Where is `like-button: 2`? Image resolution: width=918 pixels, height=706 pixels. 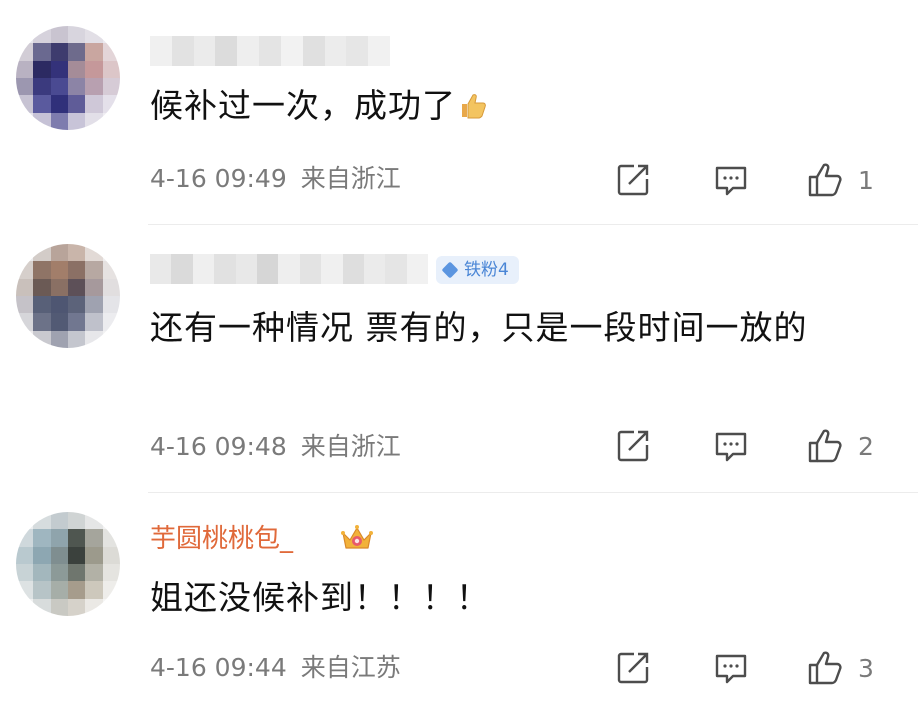
like-button: 2 is located at coordinates (840, 446).